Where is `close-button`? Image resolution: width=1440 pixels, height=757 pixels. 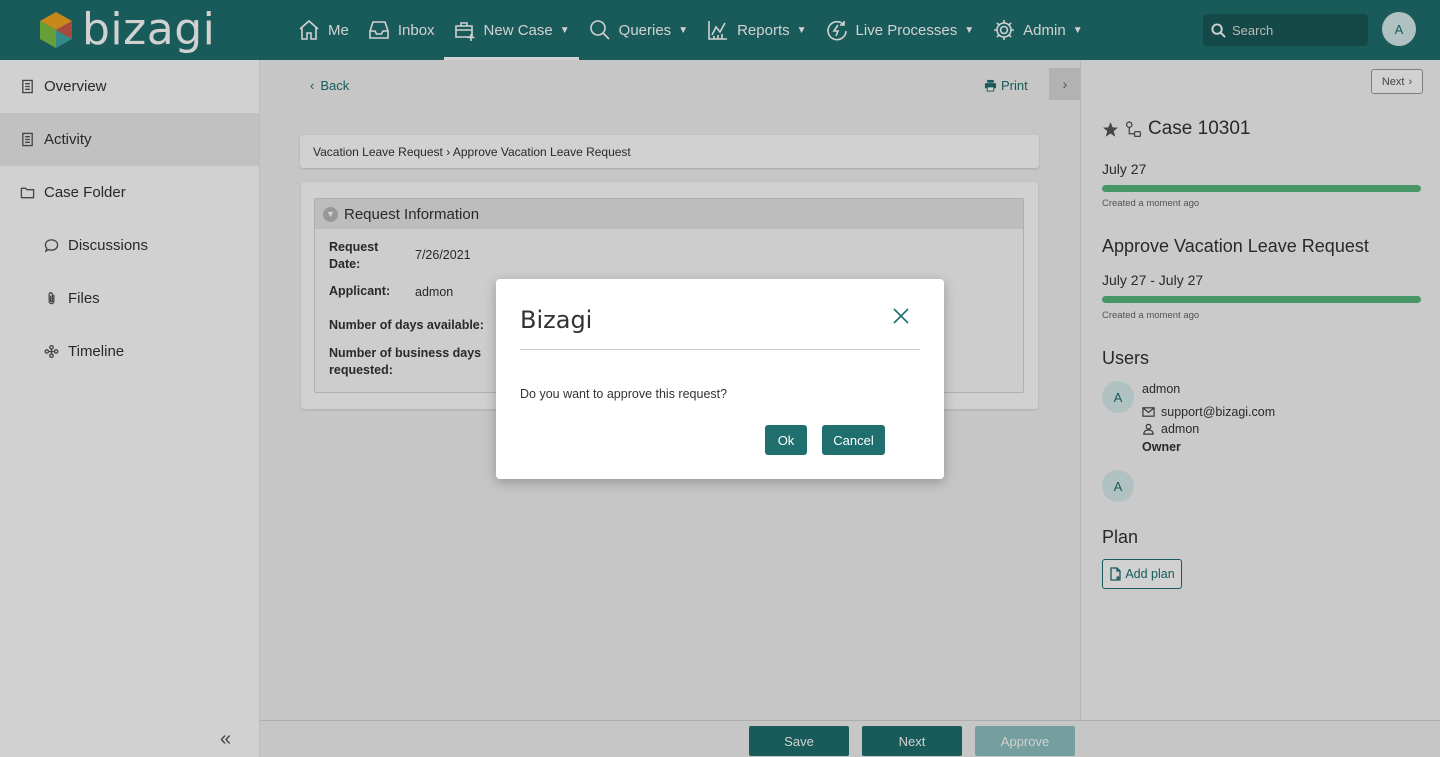
close-button is located at coordinates (903, 318).